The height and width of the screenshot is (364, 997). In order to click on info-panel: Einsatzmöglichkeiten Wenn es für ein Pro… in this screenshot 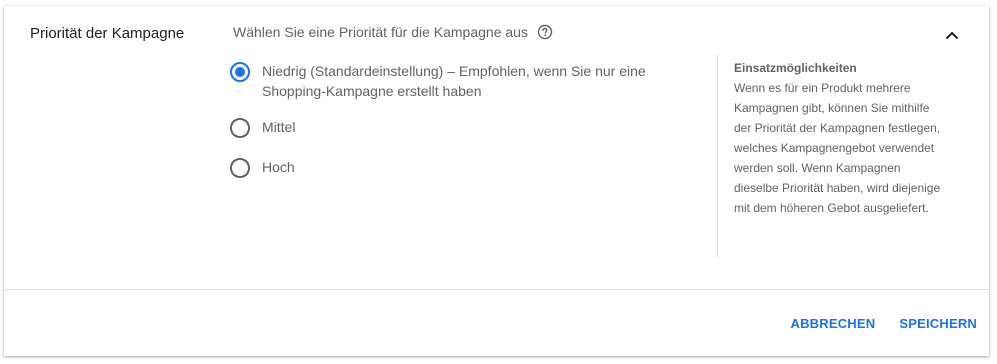, I will do `click(839, 138)`.